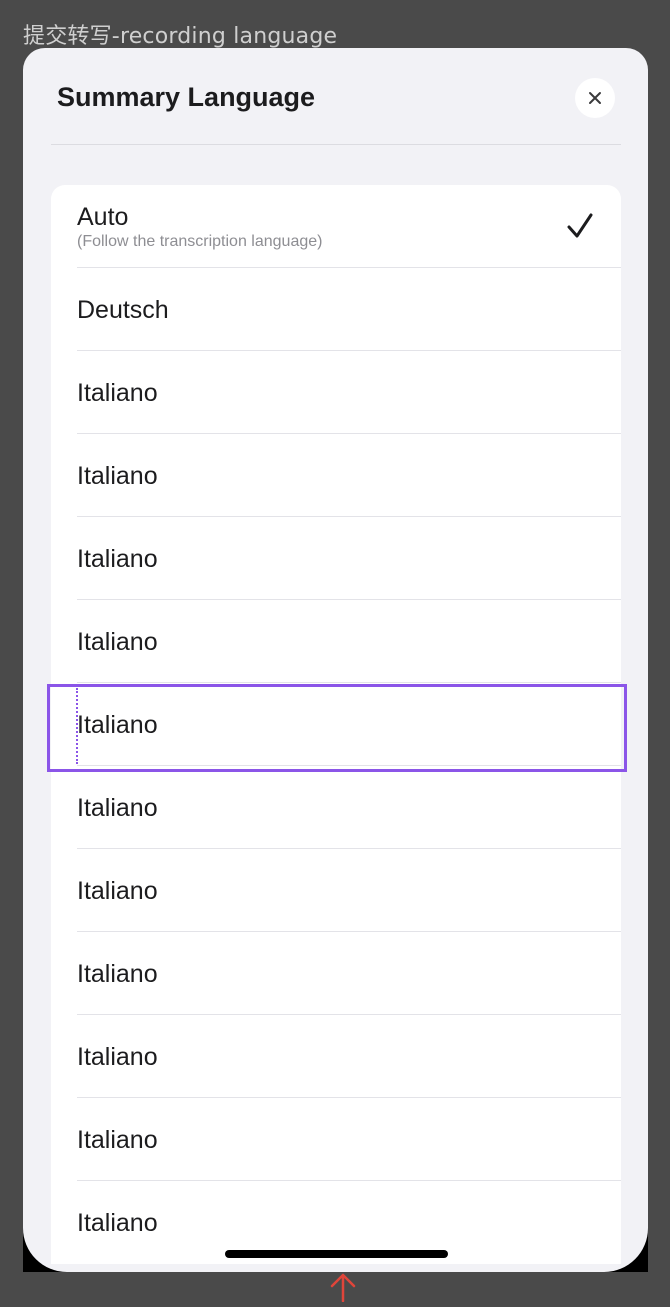 The width and height of the screenshot is (670, 1307). Describe the element at coordinates (103, 216) in the screenshot. I see `list-item-label: Auto` at that location.